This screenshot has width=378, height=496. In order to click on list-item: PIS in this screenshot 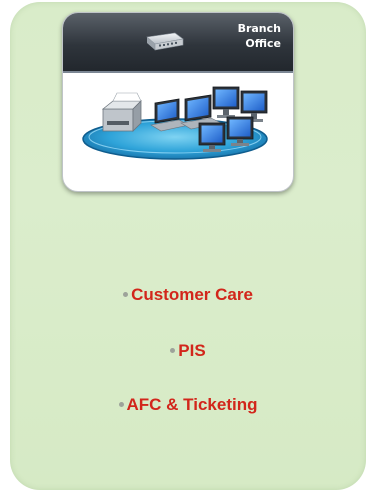, I will do `click(188, 351)`.